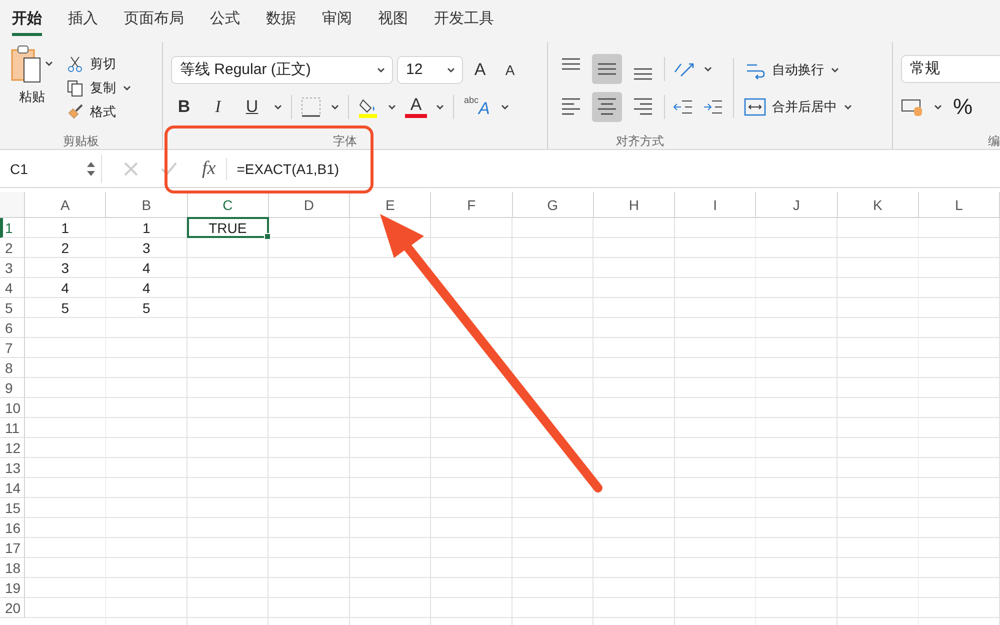  I want to click on bold-button: B, so click(184, 107).